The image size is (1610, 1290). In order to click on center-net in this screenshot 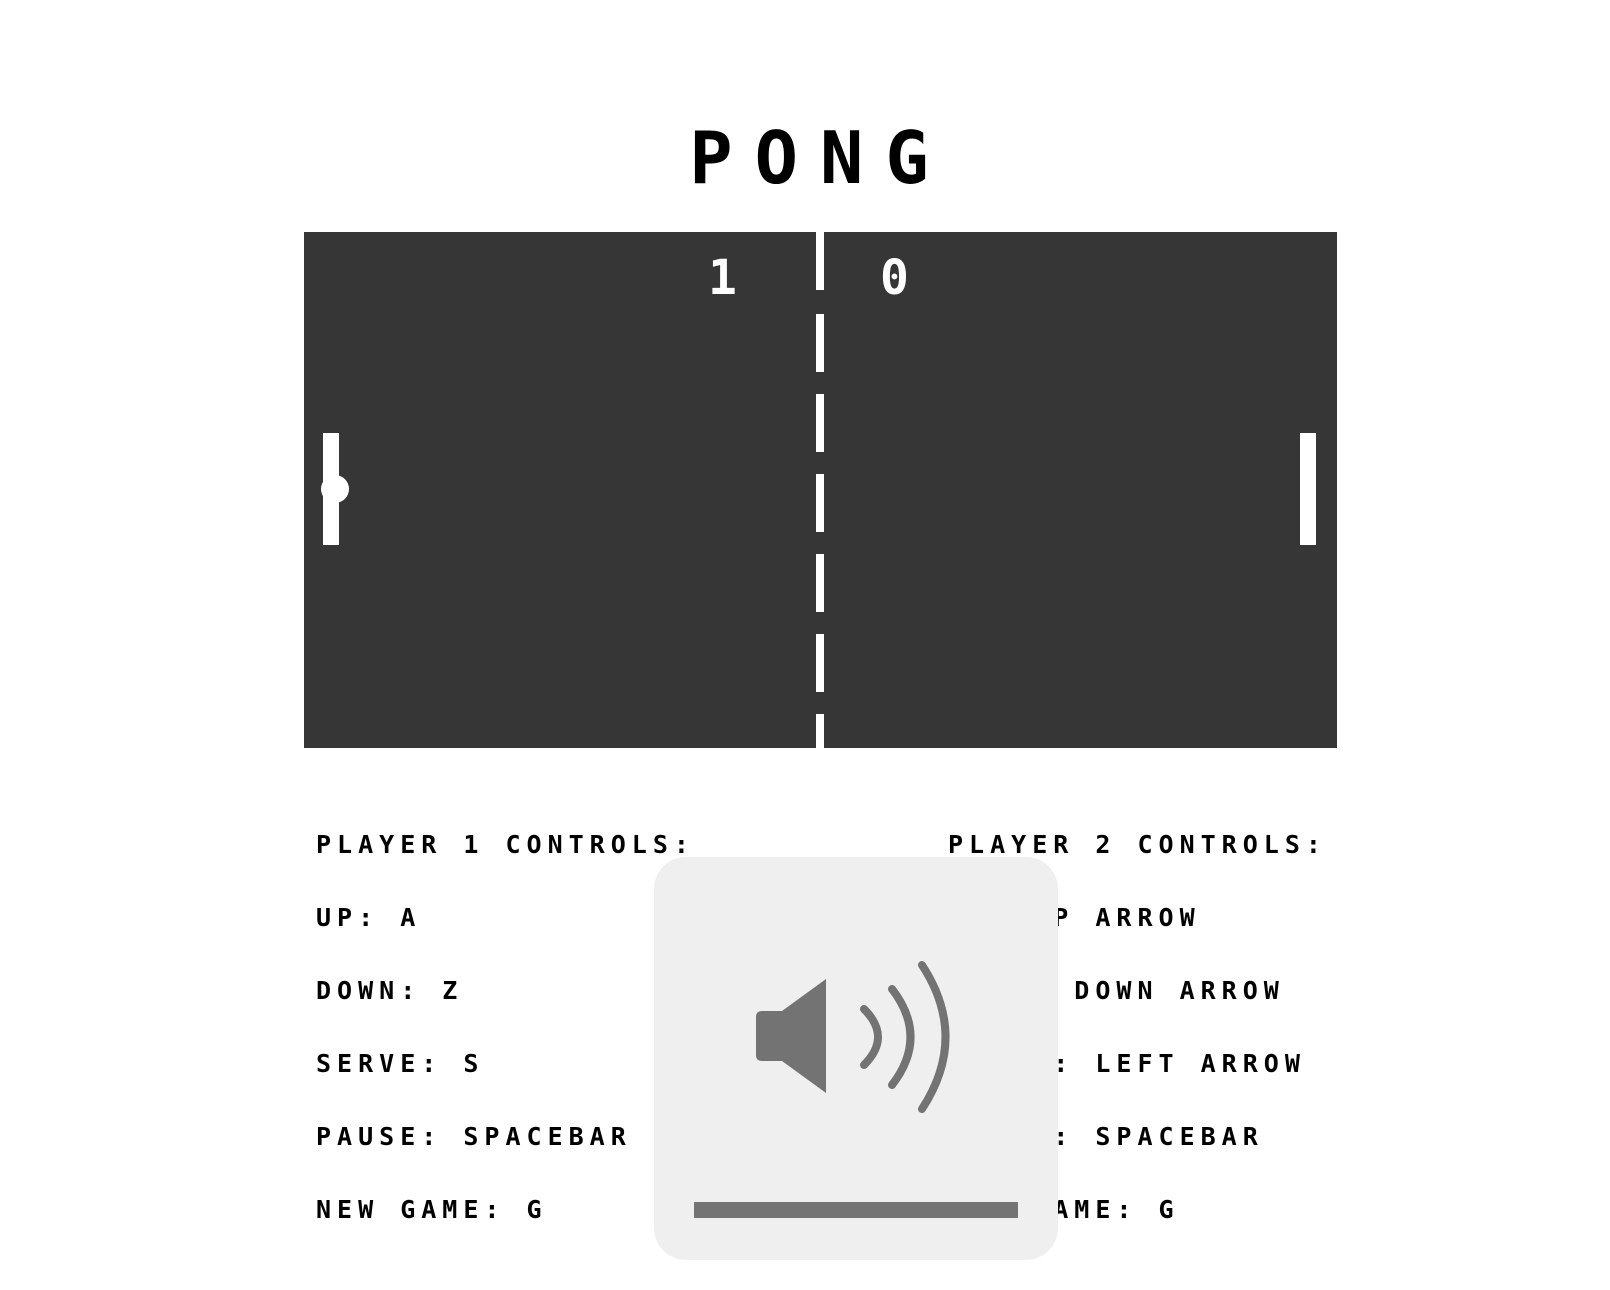, I will do `click(820, 490)`.